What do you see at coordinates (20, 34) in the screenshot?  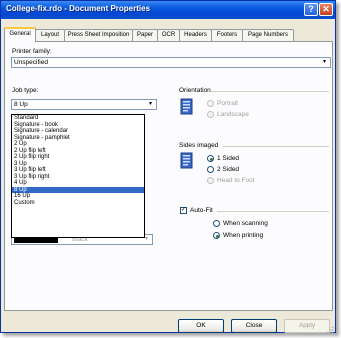 I see `tab-general: General` at bounding box center [20, 34].